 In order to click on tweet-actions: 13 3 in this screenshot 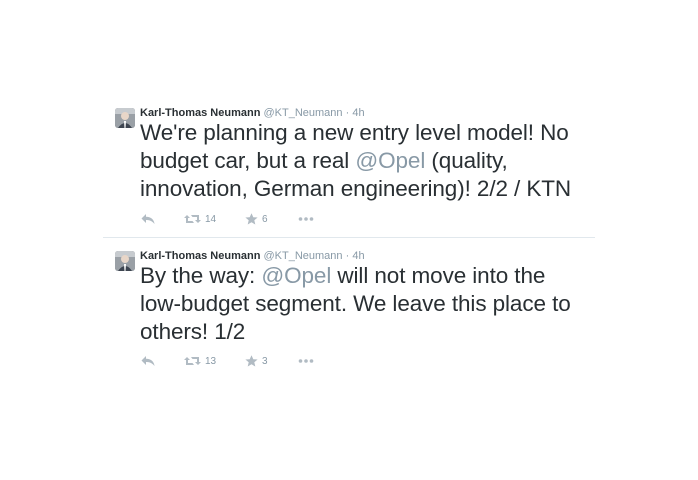, I will do `click(227, 361)`.